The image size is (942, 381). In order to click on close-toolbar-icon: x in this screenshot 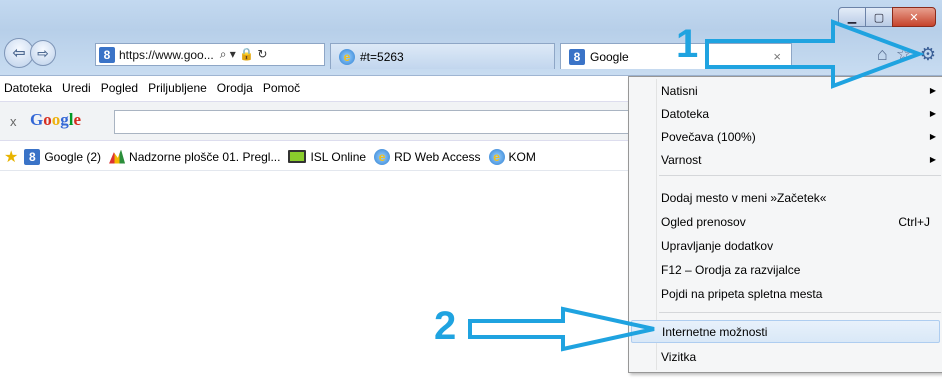, I will do `click(13, 121)`.